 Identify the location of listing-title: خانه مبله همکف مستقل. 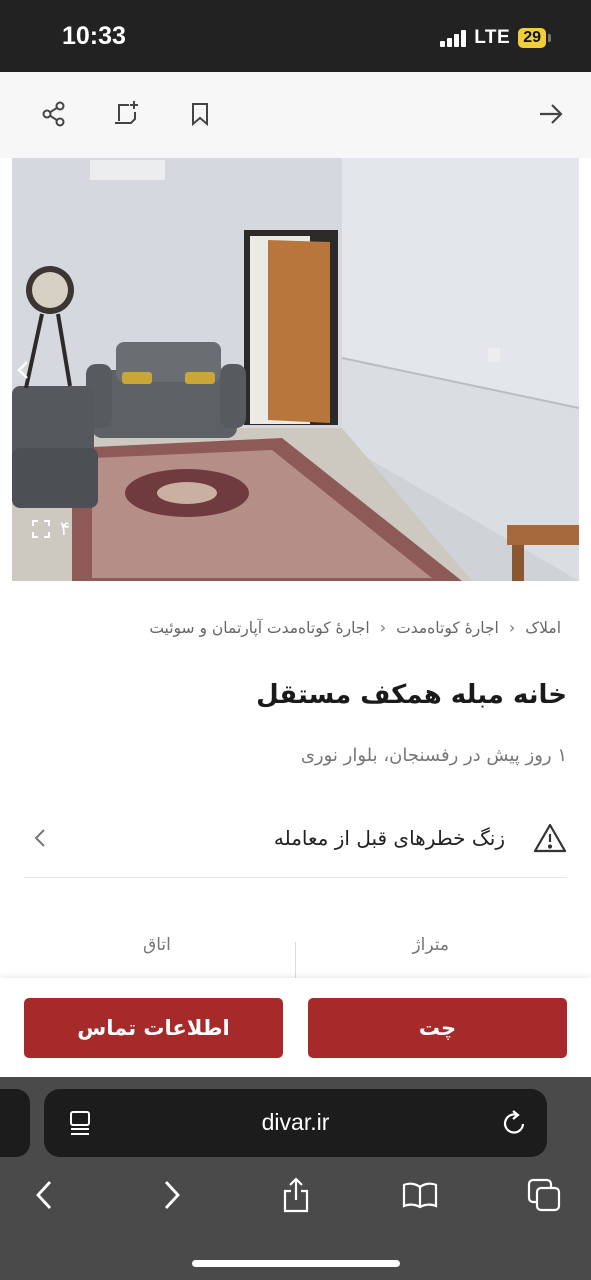
(411, 695).